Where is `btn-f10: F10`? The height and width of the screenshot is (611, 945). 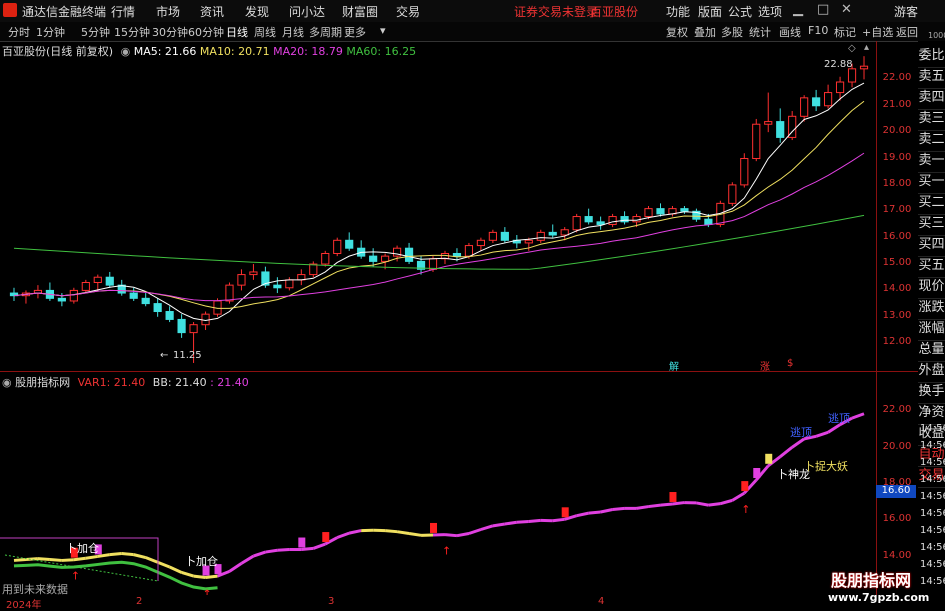
btn-f10: F10 is located at coordinates (818, 30).